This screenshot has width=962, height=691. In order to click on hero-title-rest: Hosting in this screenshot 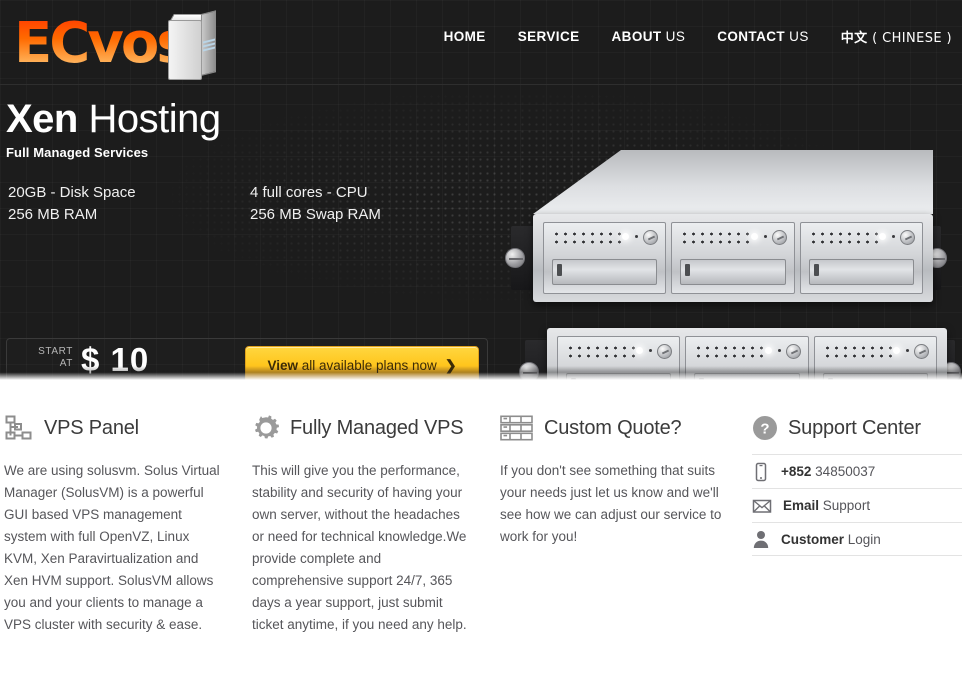, I will do `click(149, 119)`.